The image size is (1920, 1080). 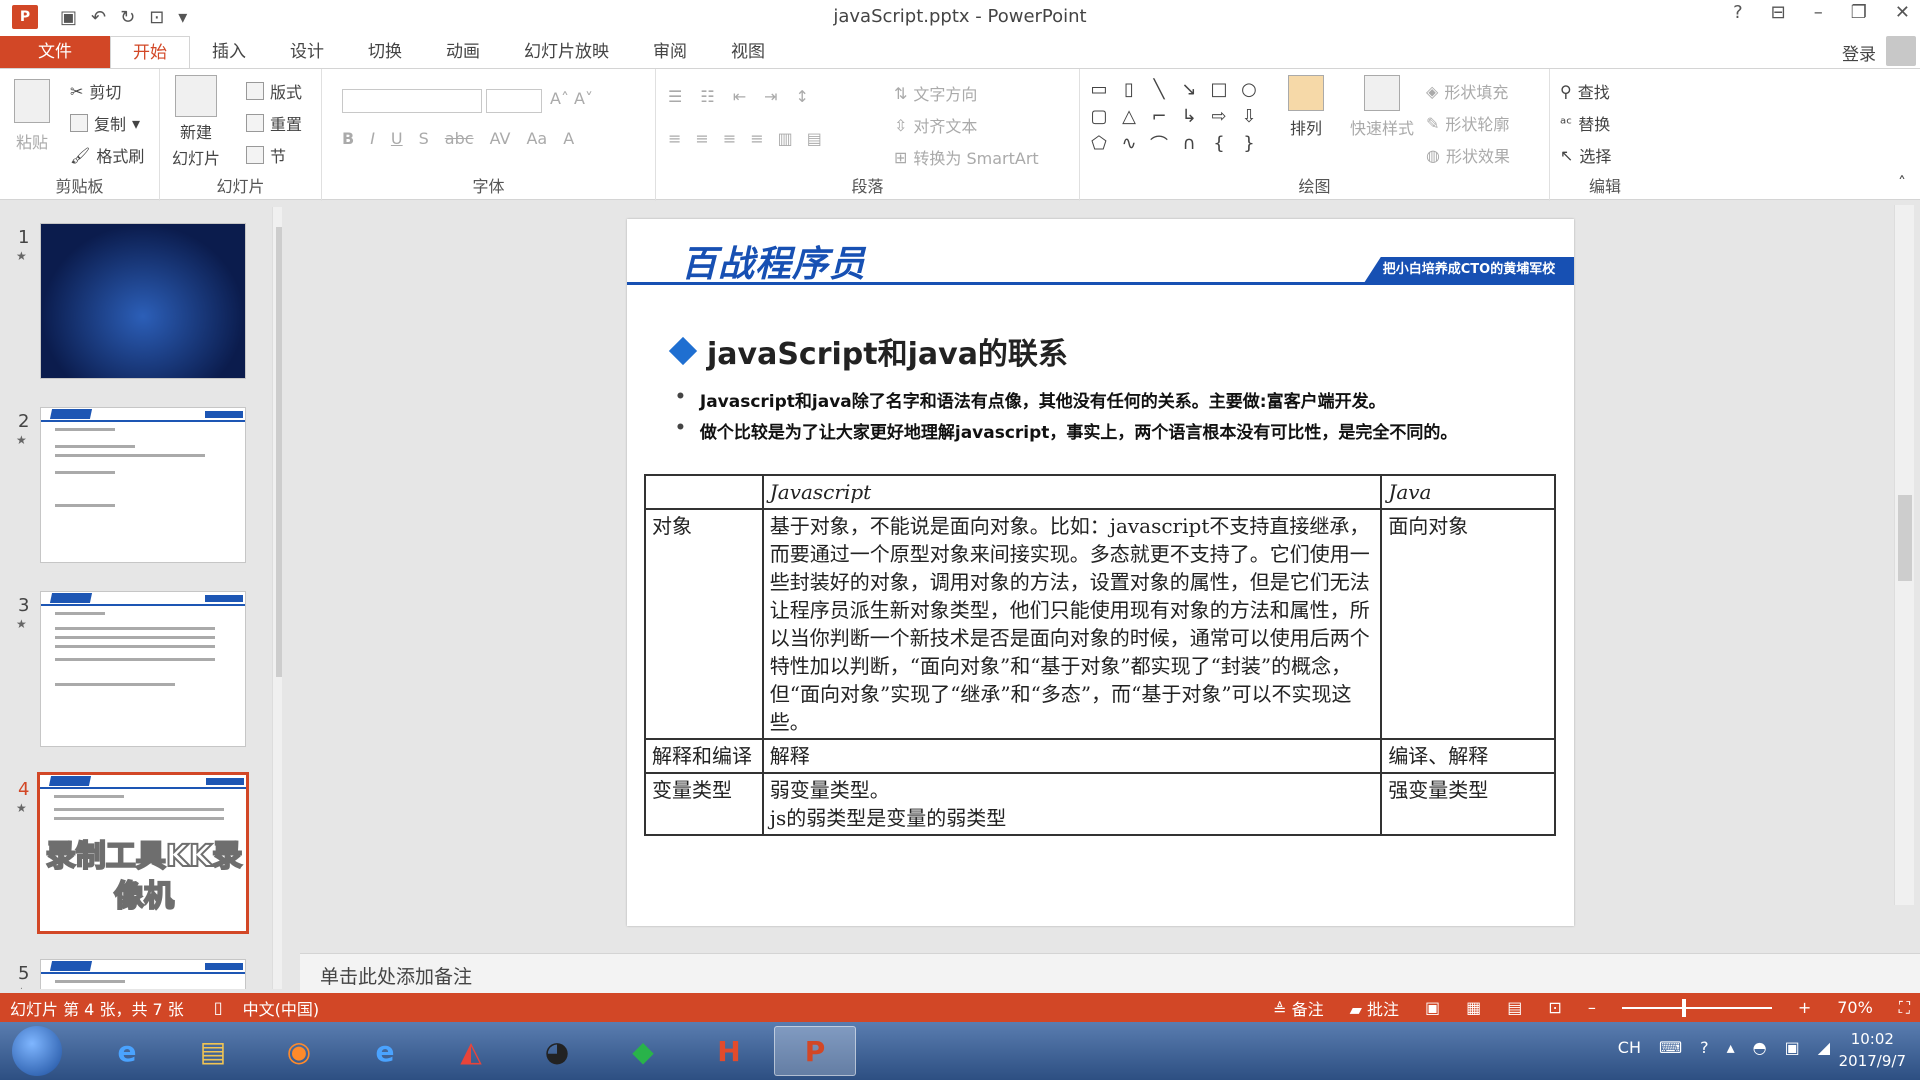 I want to click on tab-review: 审阅, so click(x=670, y=52).